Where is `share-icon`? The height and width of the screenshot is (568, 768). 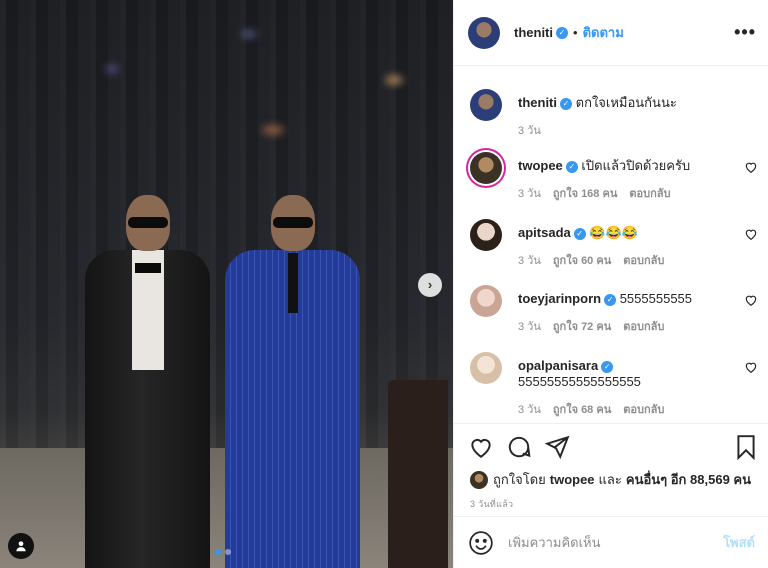
share-icon is located at coordinates (557, 447).